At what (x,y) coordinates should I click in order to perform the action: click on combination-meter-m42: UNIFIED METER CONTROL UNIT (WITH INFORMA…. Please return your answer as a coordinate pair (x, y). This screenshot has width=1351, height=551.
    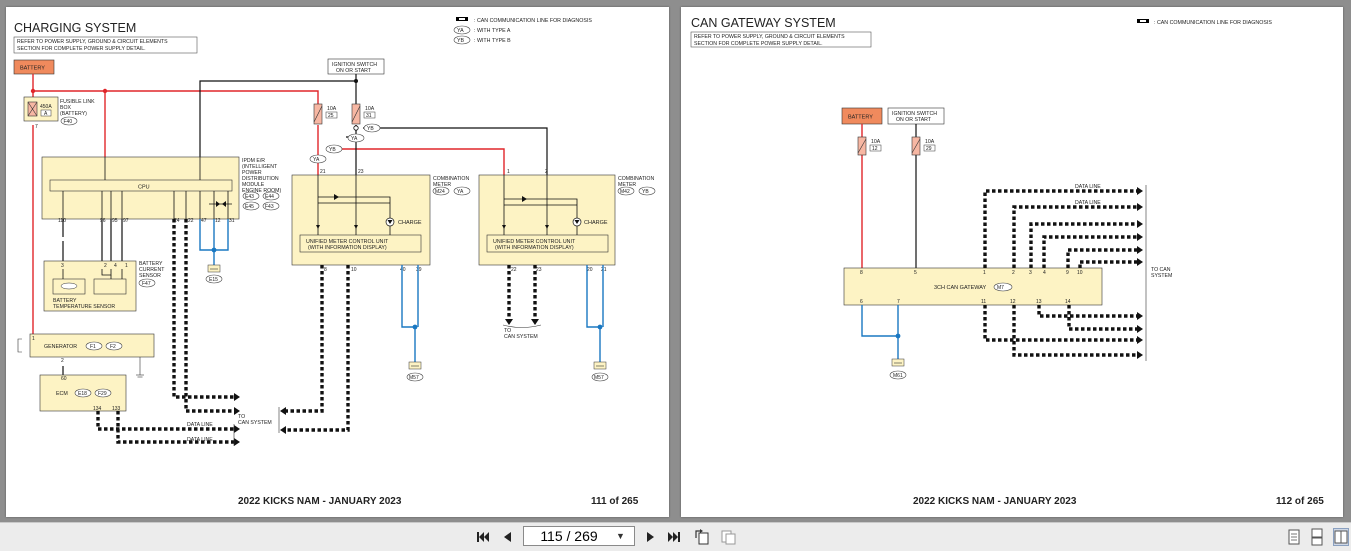
    Looking at the image, I should click on (567, 221).